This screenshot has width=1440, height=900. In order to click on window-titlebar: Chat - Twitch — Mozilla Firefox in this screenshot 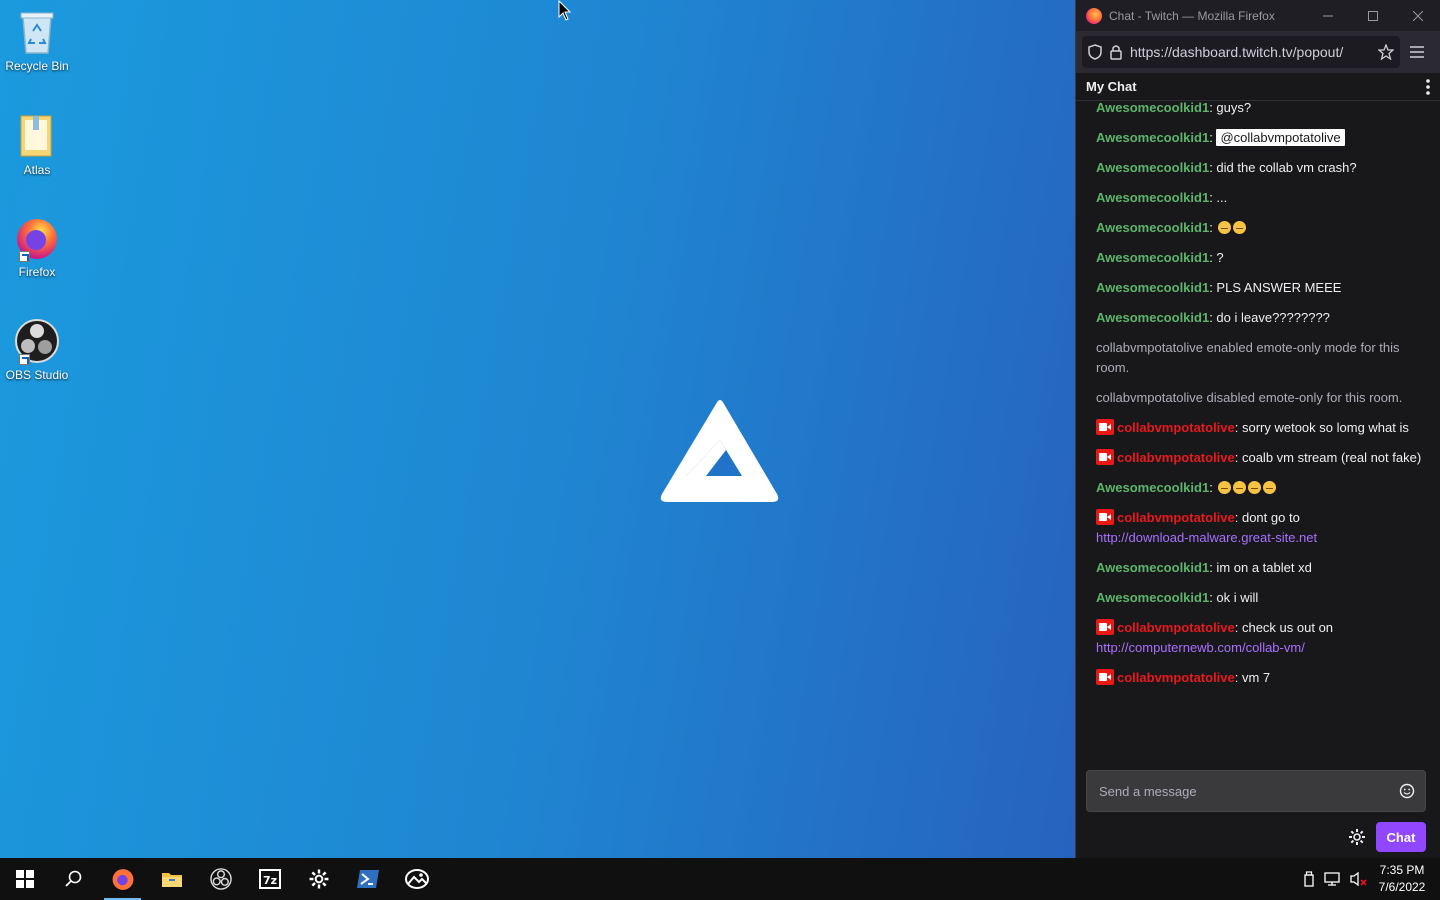, I will do `click(1258, 15)`.